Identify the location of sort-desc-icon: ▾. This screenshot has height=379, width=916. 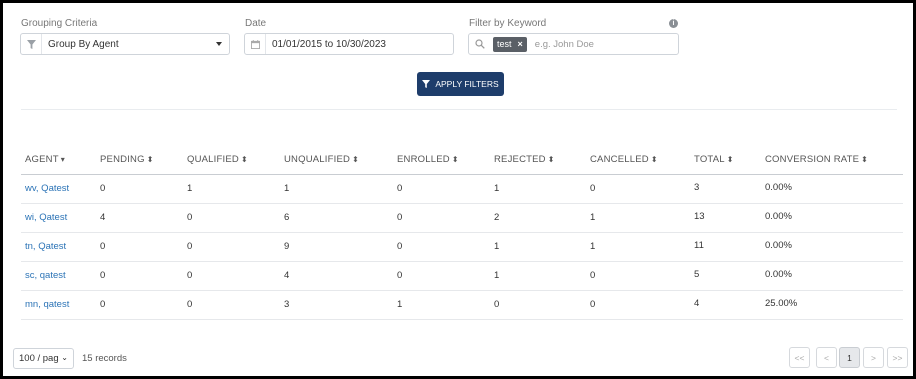
(63, 159).